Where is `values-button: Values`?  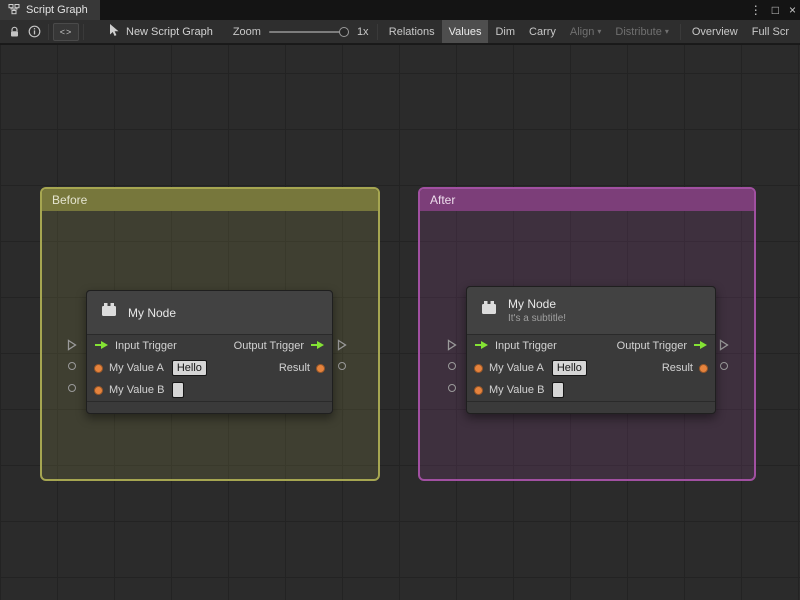
values-button: Values is located at coordinates (465, 31).